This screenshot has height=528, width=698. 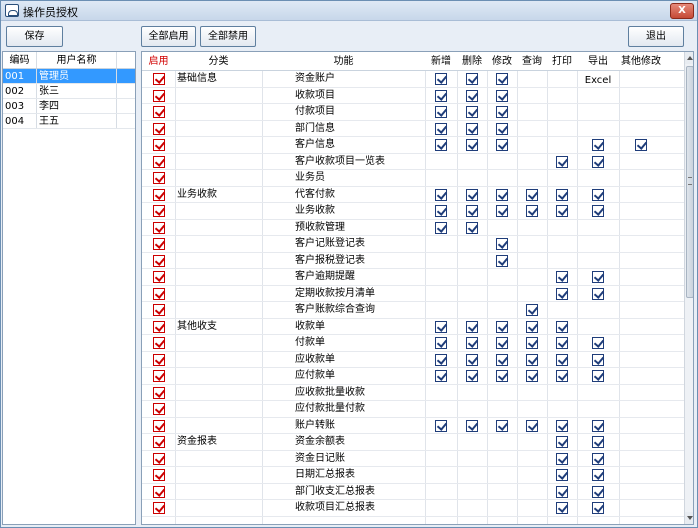 What do you see at coordinates (69, 121) in the screenshot?
I see `user-row: 004 王五` at bounding box center [69, 121].